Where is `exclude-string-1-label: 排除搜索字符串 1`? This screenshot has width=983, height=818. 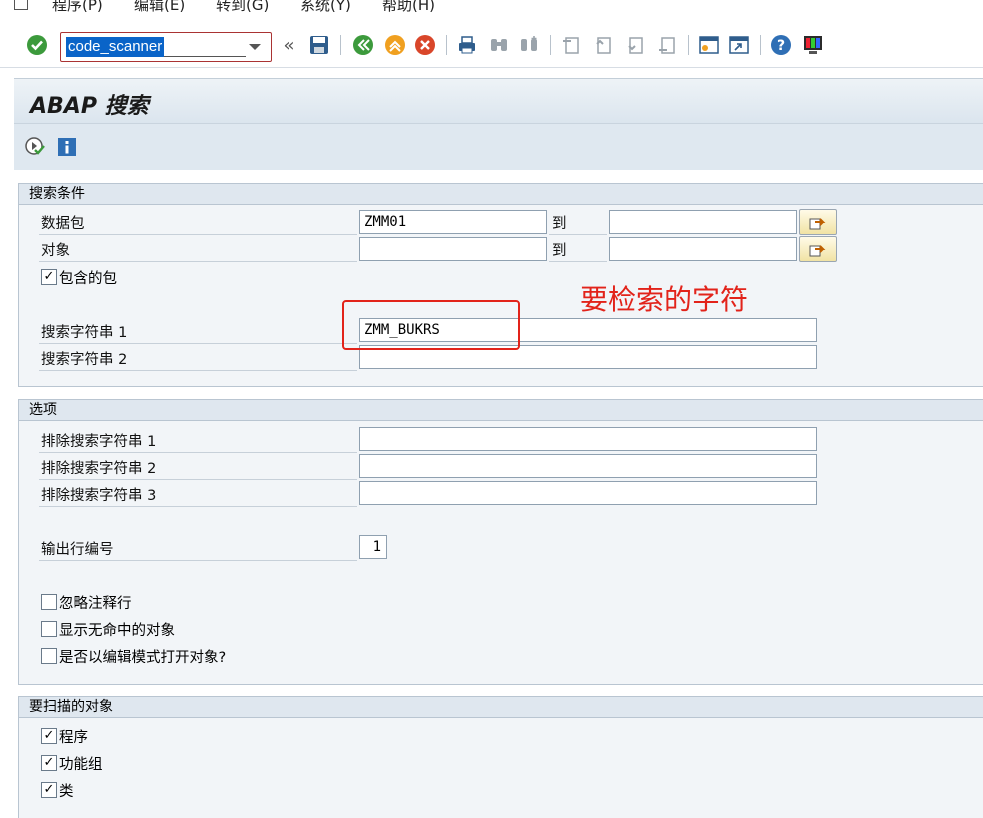
exclude-string-1-label: 排除搜索字符串 1 is located at coordinates (99, 442).